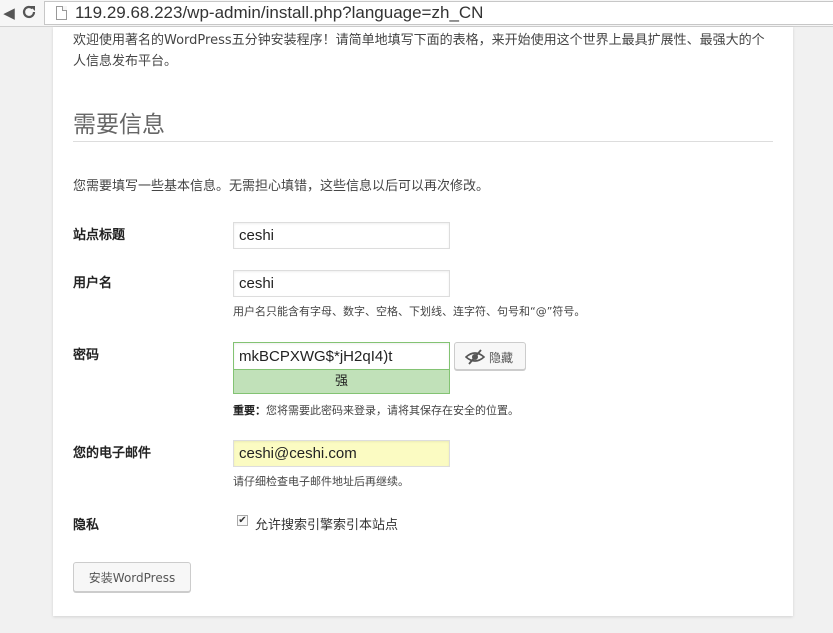 The width and height of the screenshot is (833, 633). Describe the element at coordinates (321, 481) in the screenshot. I see `email-hint: 请仔细检查电子邮件地址后再继续。` at that location.